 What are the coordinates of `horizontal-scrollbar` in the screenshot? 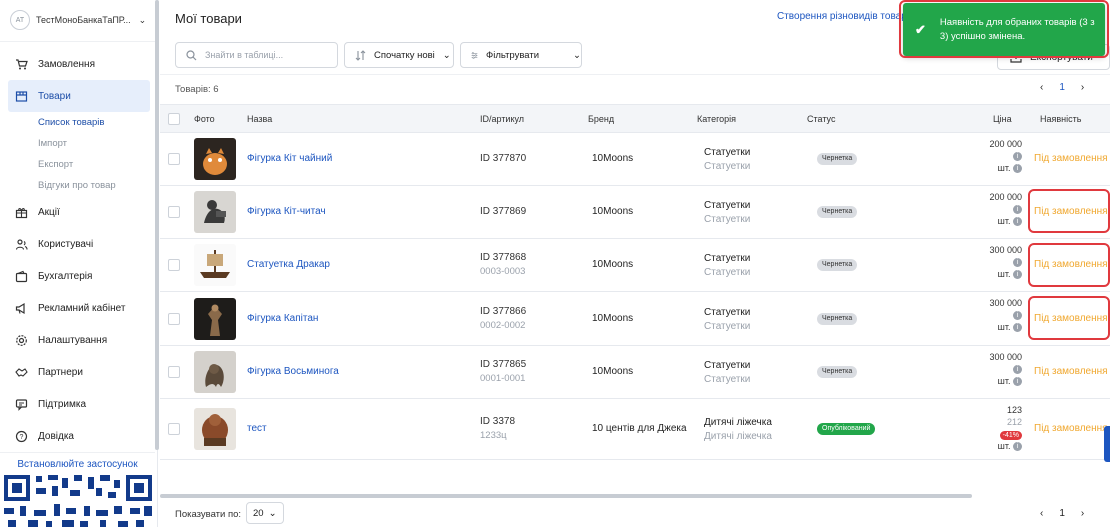 It's located at (566, 496).